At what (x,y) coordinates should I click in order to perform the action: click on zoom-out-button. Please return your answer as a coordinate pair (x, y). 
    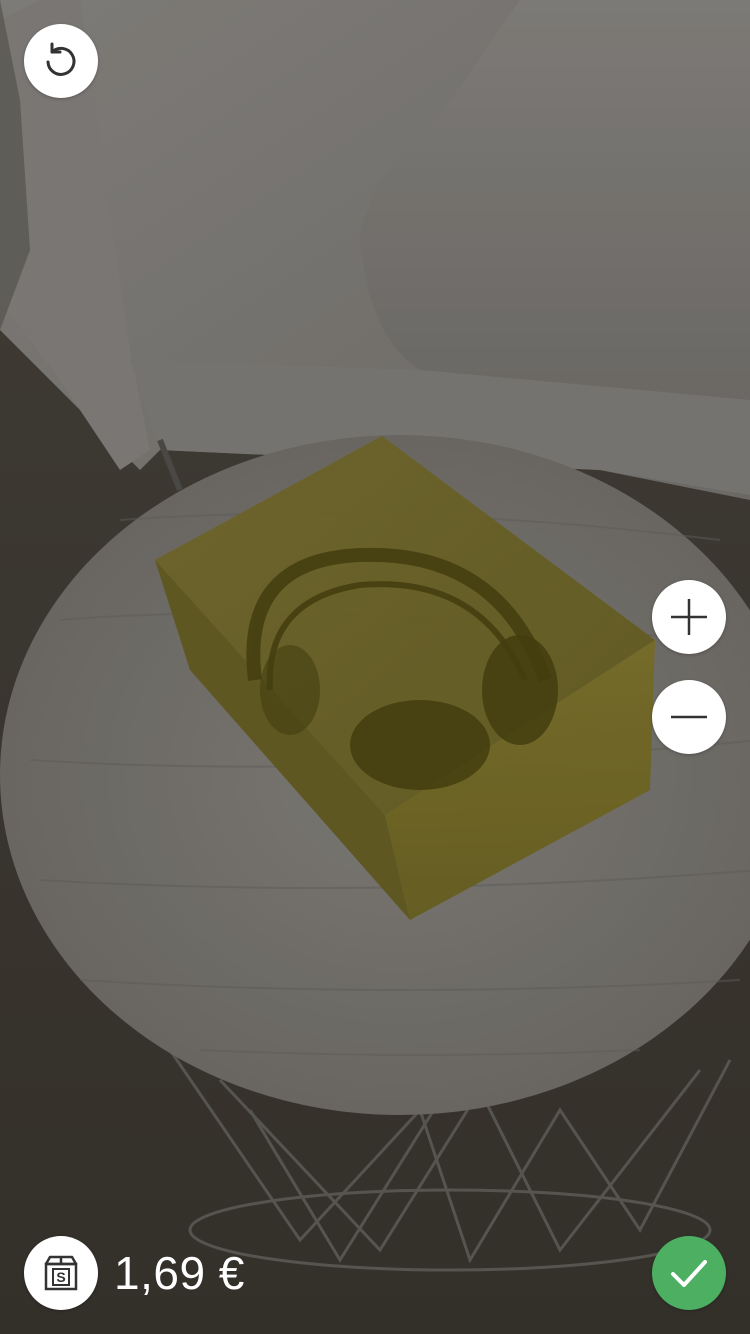
    Looking at the image, I should click on (689, 717).